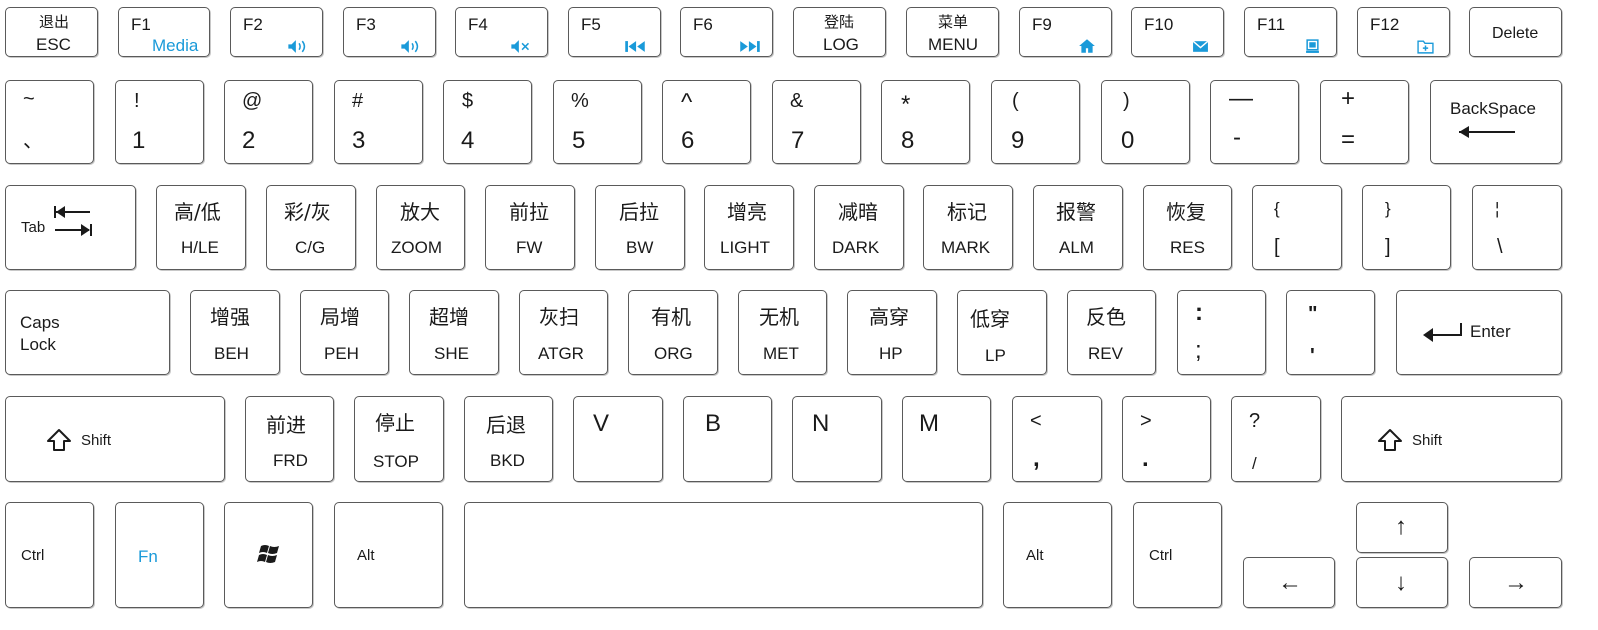  I want to click on arrow-left-icon: ←, so click(1290, 582).